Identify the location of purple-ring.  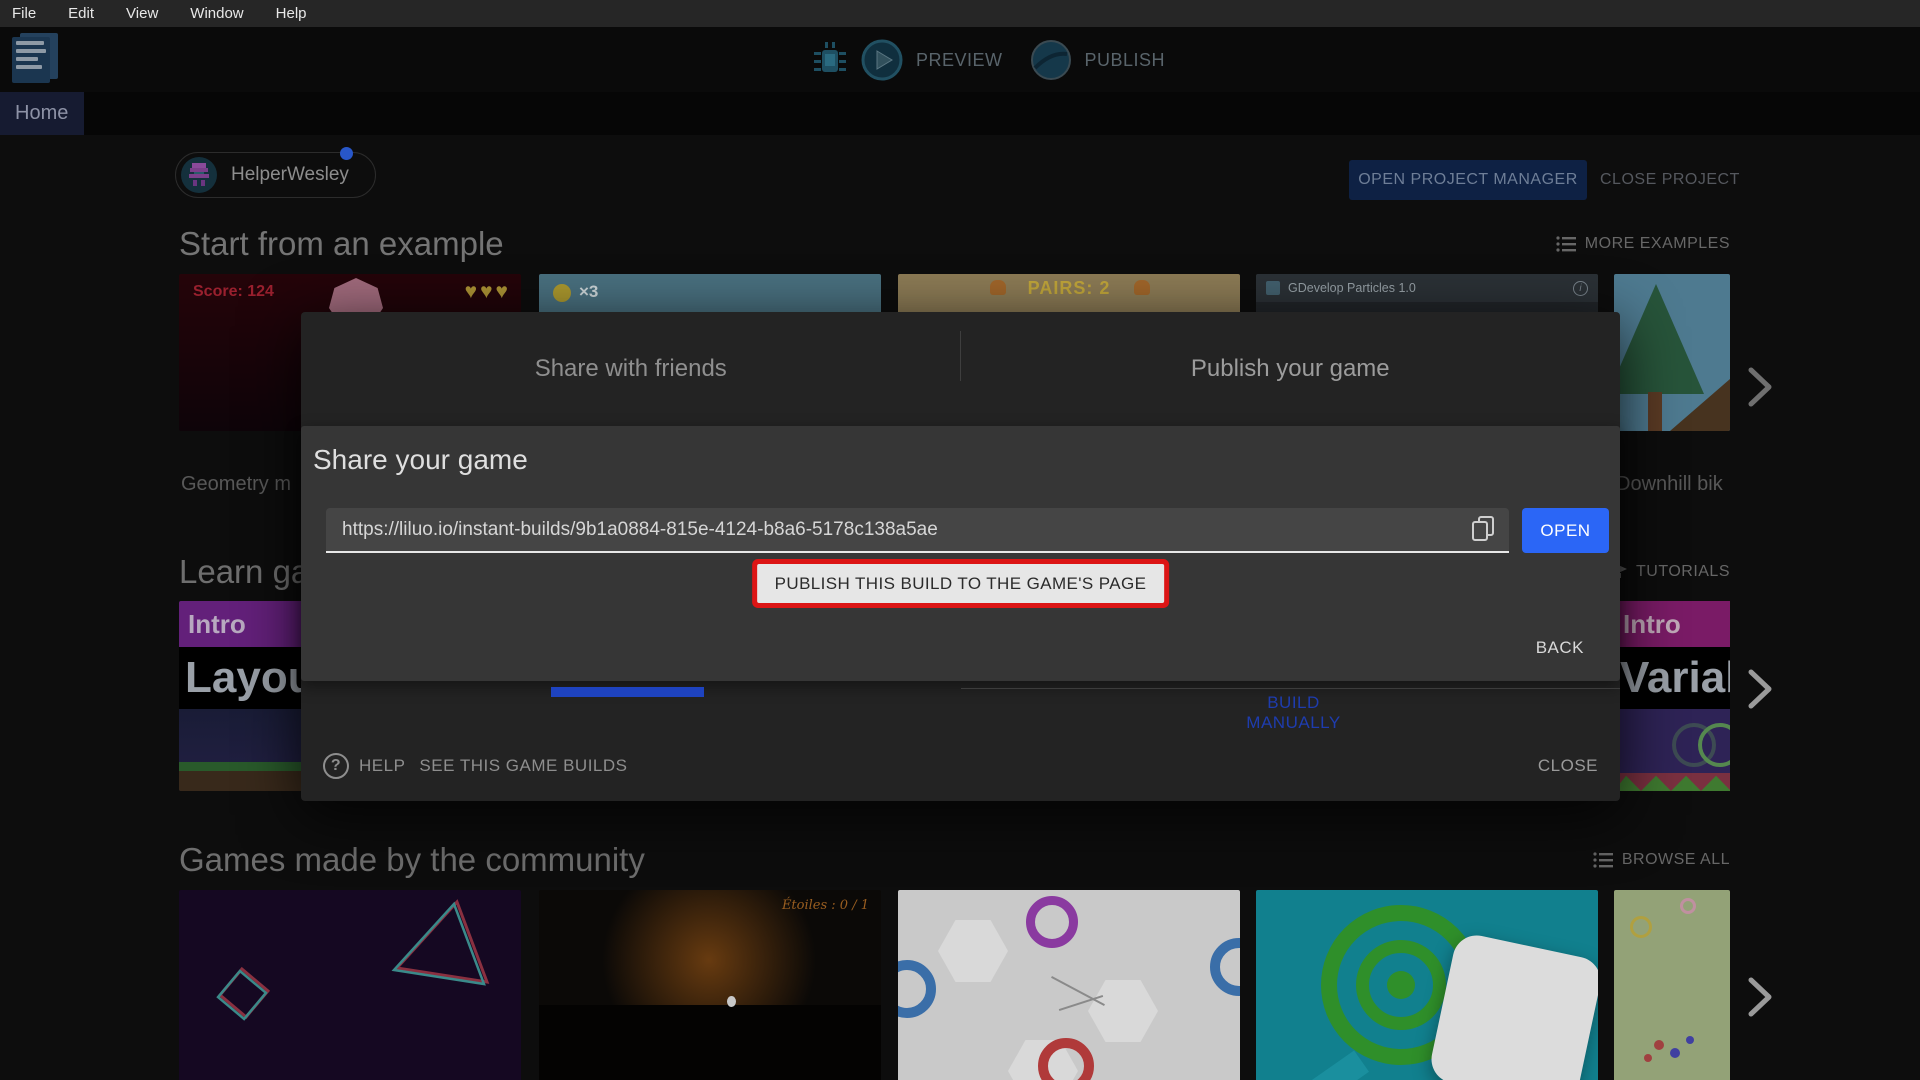
(1052, 922).